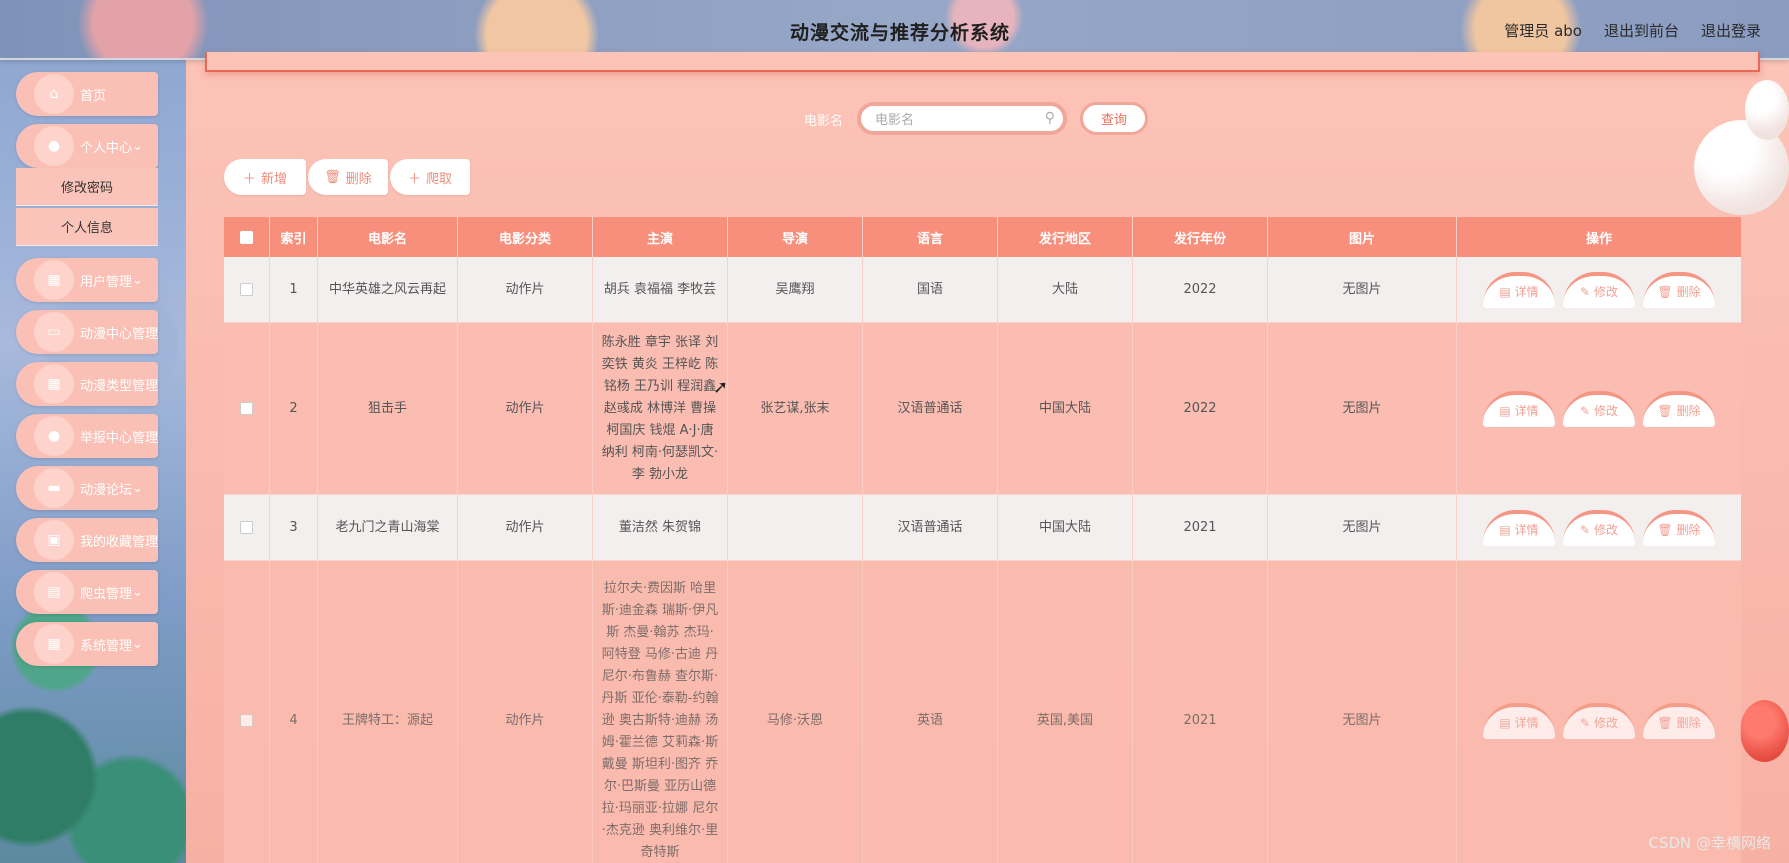 This screenshot has width=1789, height=863. I want to click on cell-language: 国语, so click(930, 289).